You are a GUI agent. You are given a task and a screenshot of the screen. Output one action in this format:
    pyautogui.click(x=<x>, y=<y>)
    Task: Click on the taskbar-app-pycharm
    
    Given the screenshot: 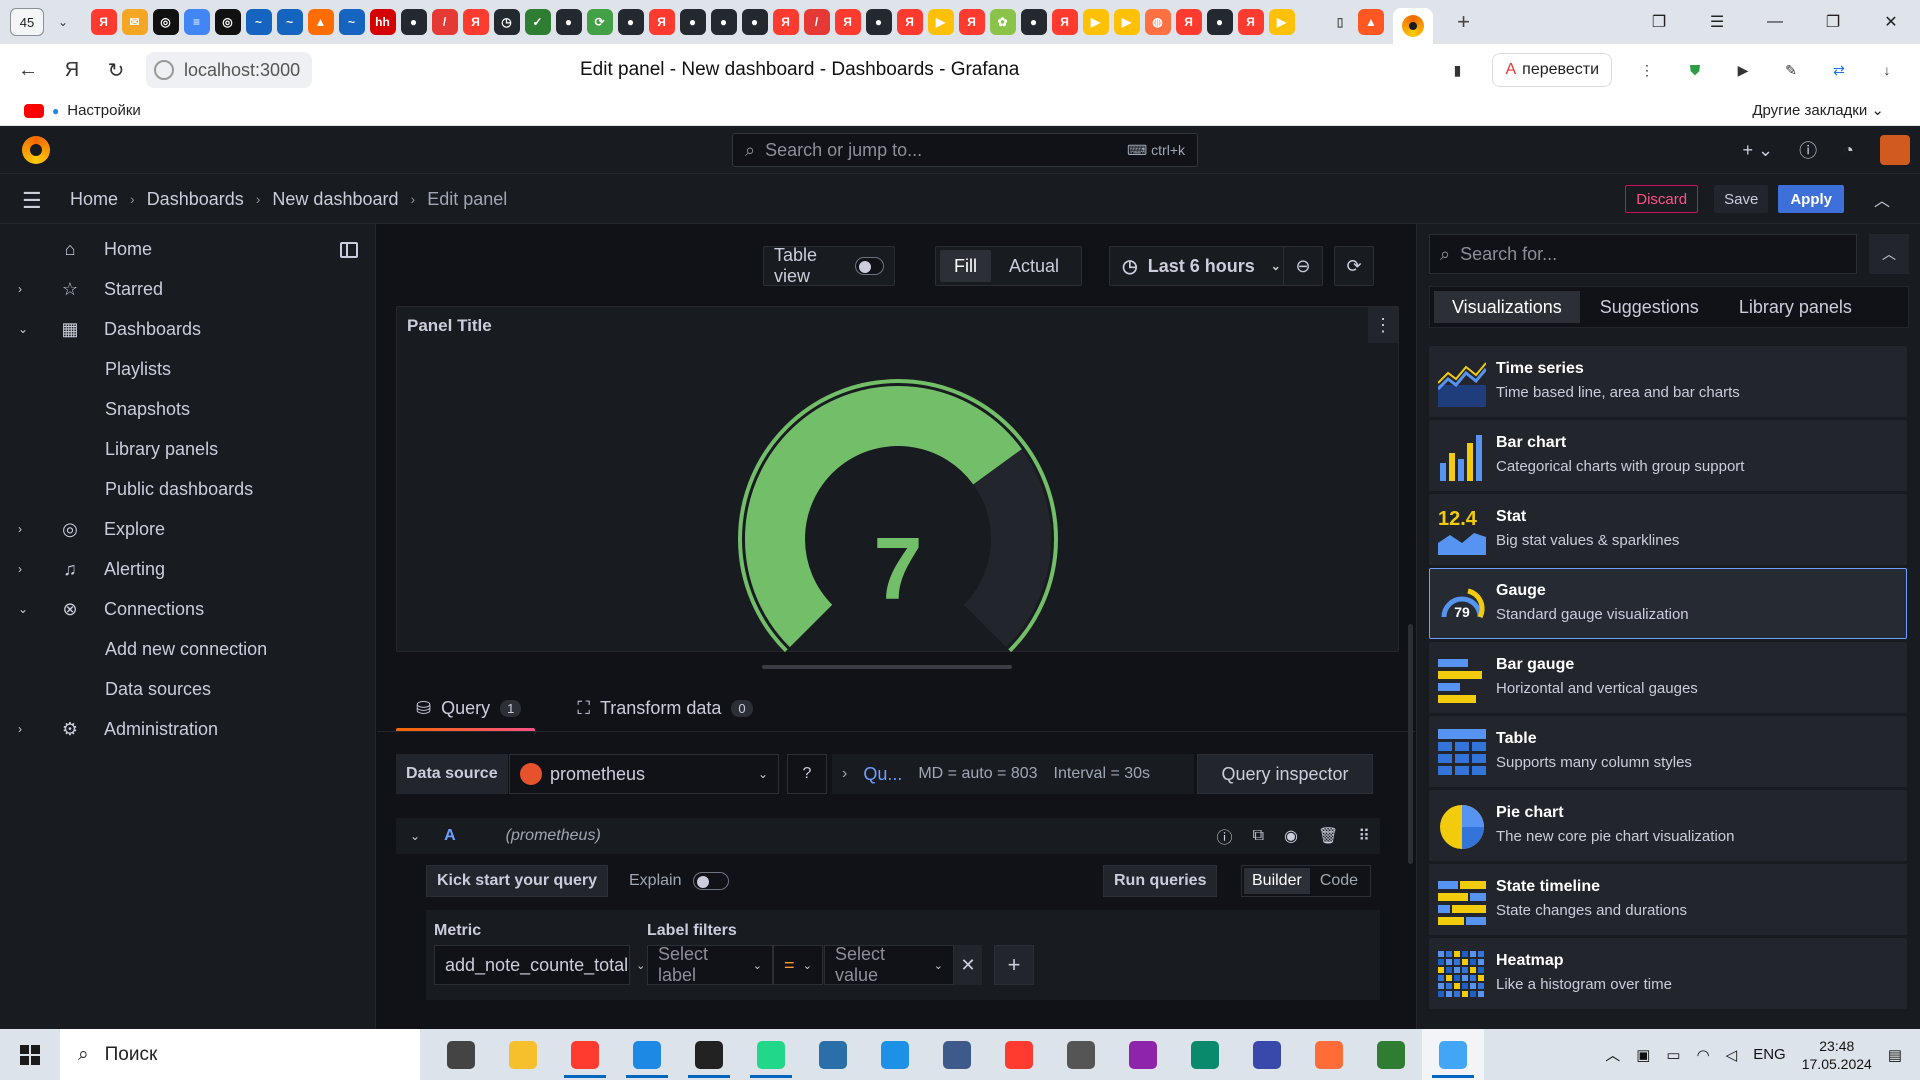 What is the action you would take?
    pyautogui.click(x=771, y=1054)
    